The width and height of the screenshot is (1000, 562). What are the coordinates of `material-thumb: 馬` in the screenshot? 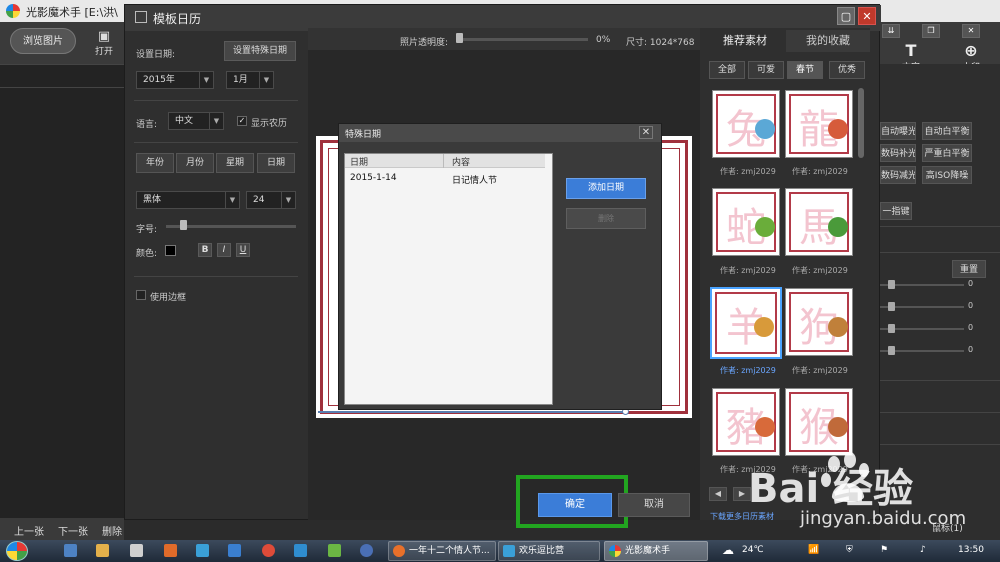 It's located at (819, 222).